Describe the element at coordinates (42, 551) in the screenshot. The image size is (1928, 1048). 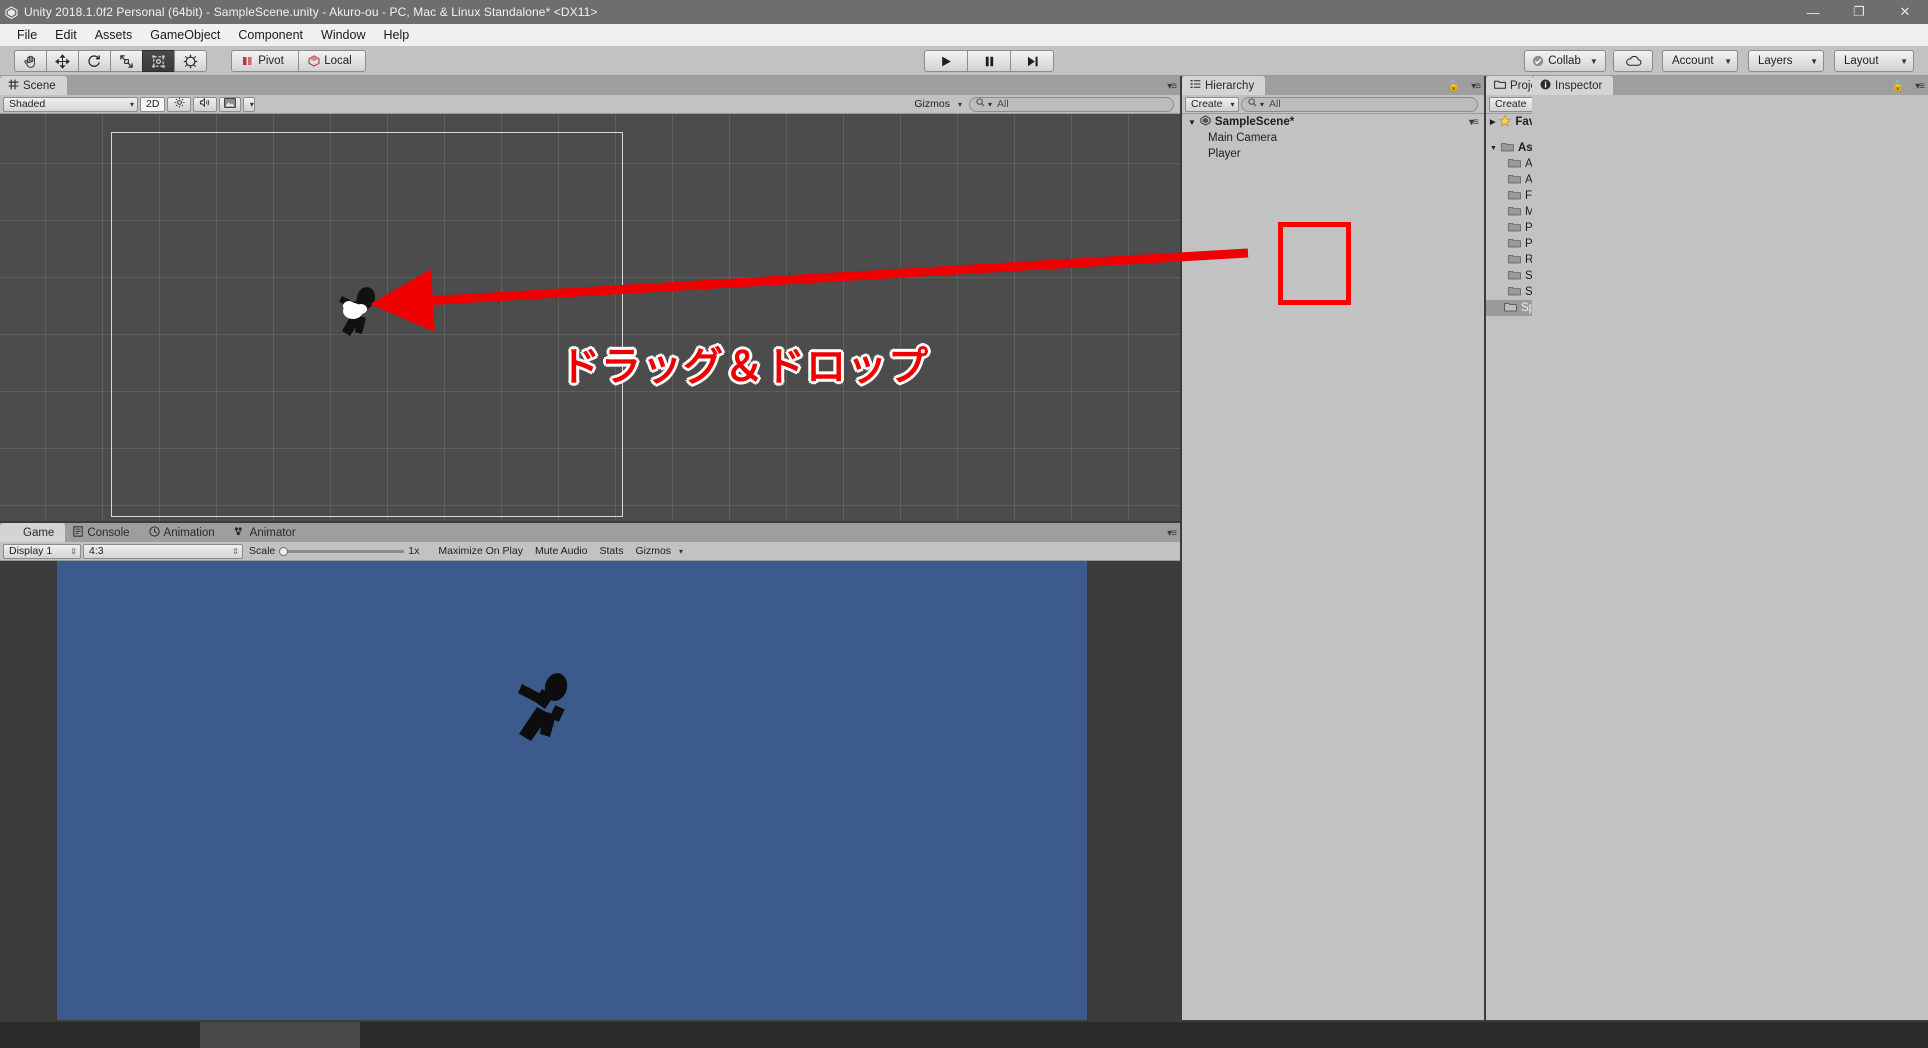
I see `display-dropdown: Display 1 ⇳` at that location.